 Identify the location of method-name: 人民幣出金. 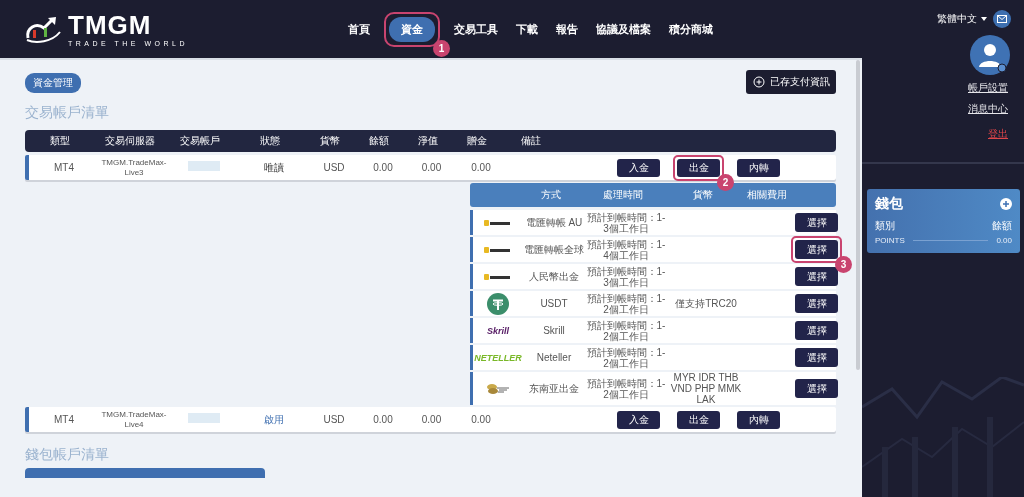
(554, 276).